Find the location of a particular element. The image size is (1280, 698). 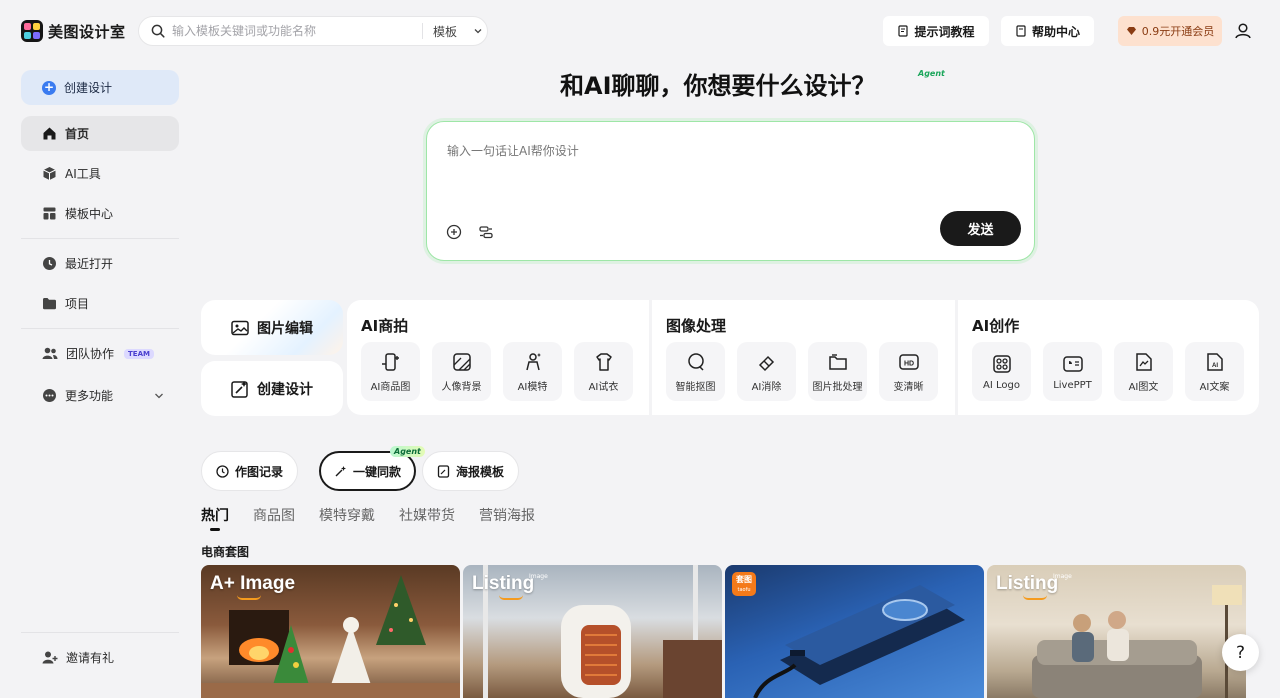

tool-label: AI图文 is located at coordinates (1143, 387).